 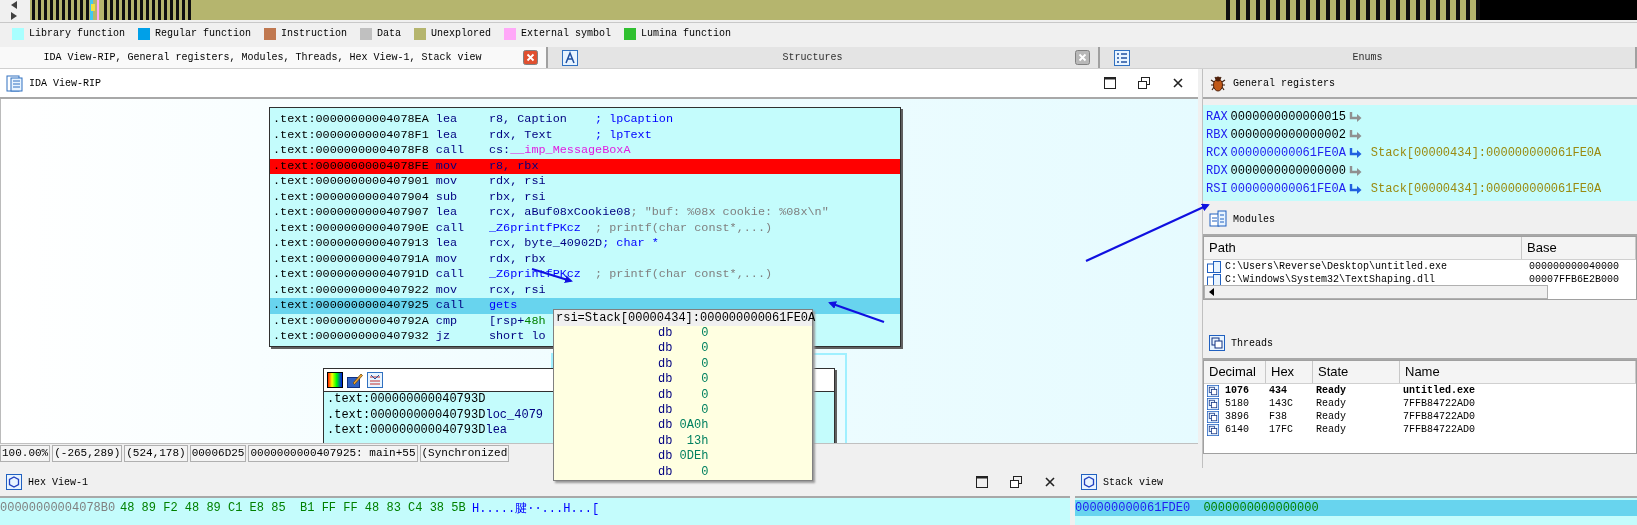 I want to click on status-field: (Synchronized, so click(x=464, y=453).